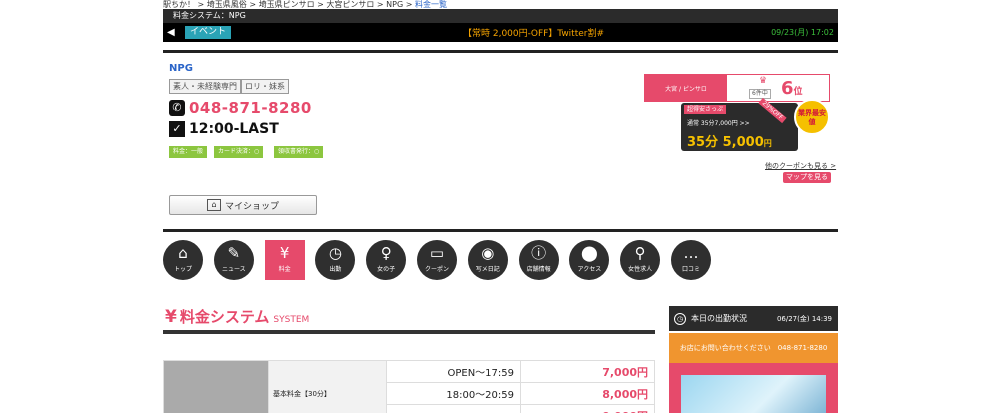 The width and height of the screenshot is (1000, 413). I want to click on coupon-card: 超得安さっぷ 29%OFF 通常 35分7,000円 >> 35分 5,000円, so click(739, 124).